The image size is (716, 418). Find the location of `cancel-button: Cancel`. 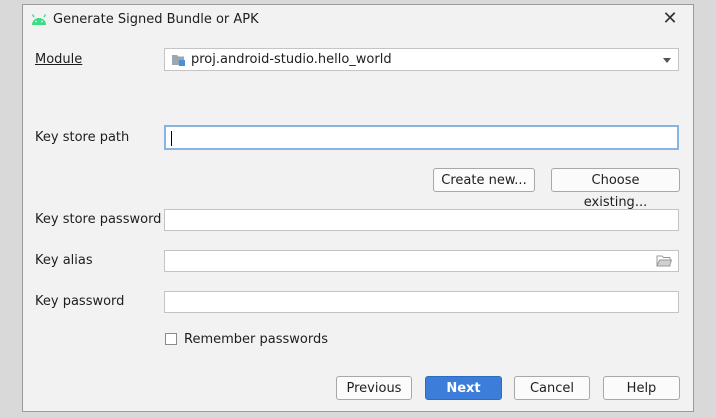

cancel-button: Cancel is located at coordinates (552, 388).